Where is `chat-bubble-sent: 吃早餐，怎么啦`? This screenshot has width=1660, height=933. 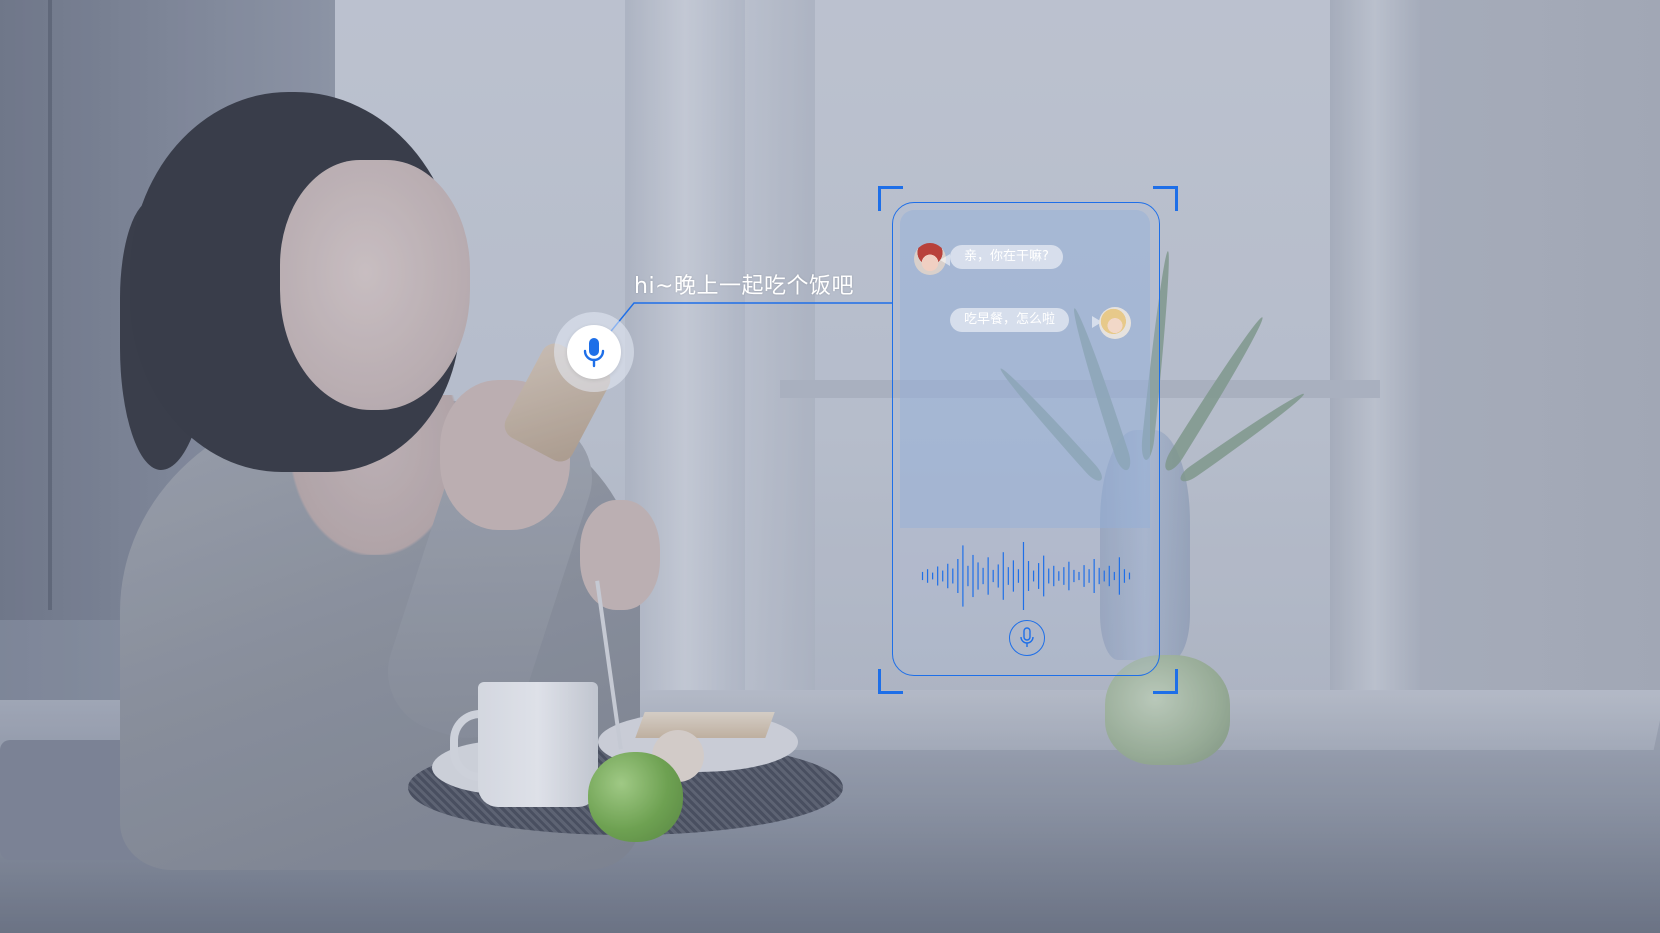
chat-bubble-sent: 吃早餐，怎么啦 is located at coordinates (1010, 320).